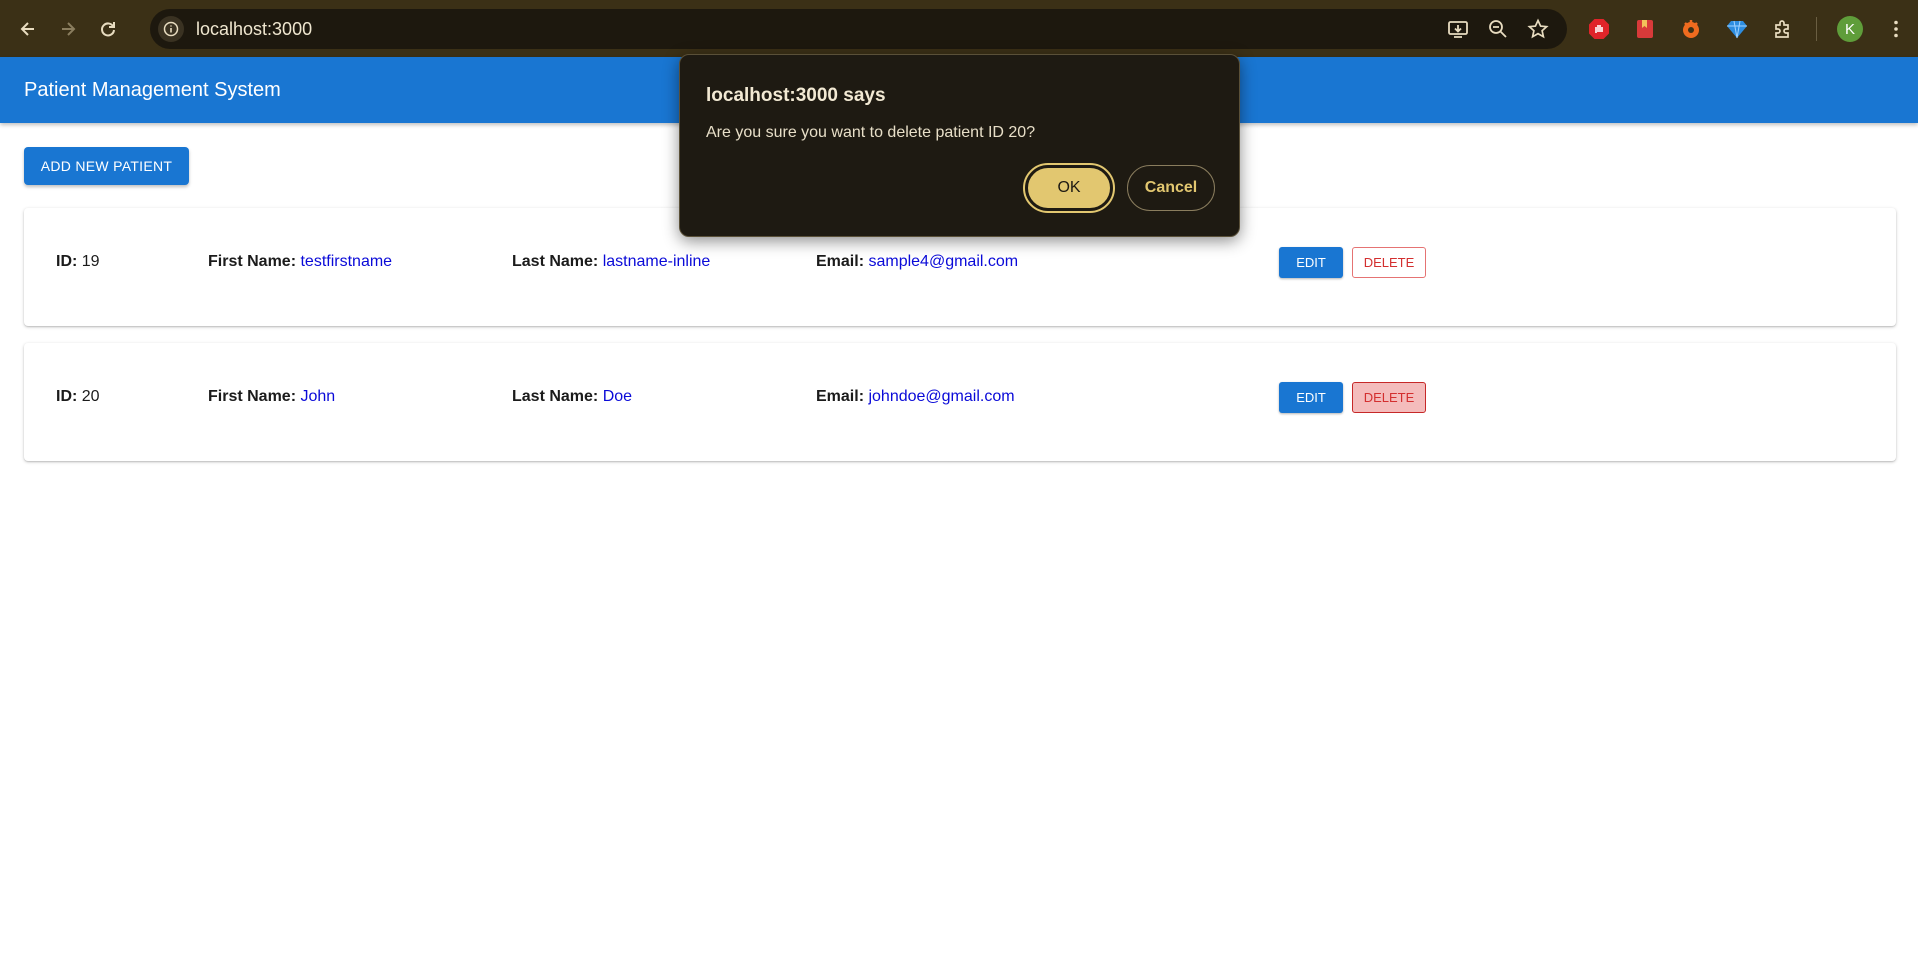 The height and width of the screenshot is (967, 1918). What do you see at coordinates (611, 261) in the screenshot?
I see `last-name-field: Last Name: lastname-inline` at bounding box center [611, 261].